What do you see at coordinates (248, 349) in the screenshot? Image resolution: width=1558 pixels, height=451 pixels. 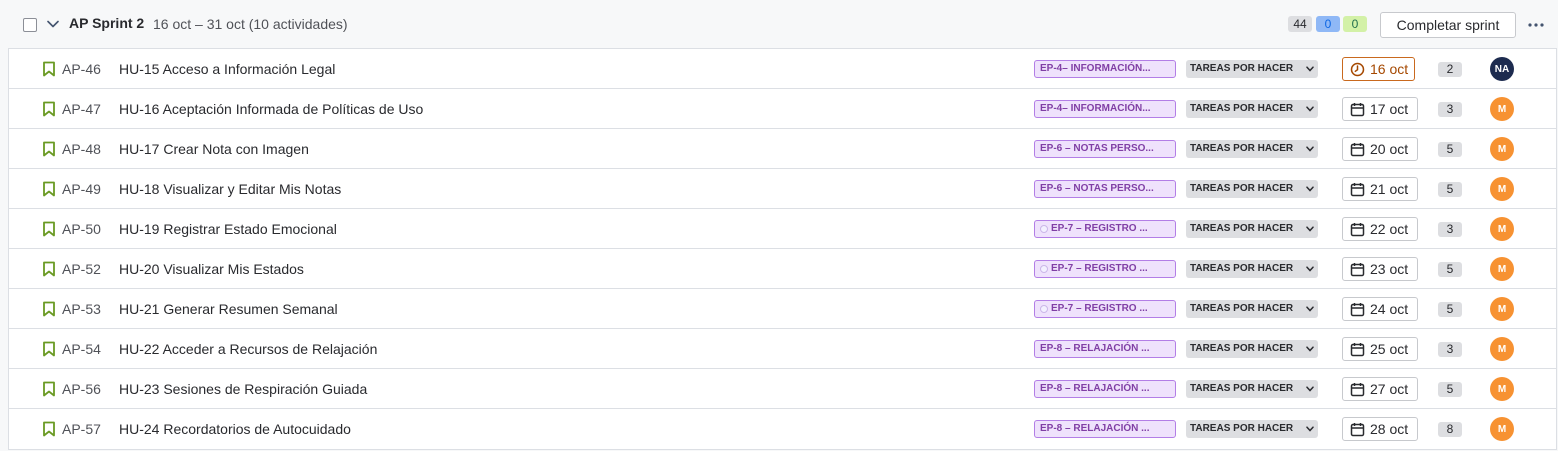 I see `issue-summary: HU-22 Acceder a Recursos de Relajación` at bounding box center [248, 349].